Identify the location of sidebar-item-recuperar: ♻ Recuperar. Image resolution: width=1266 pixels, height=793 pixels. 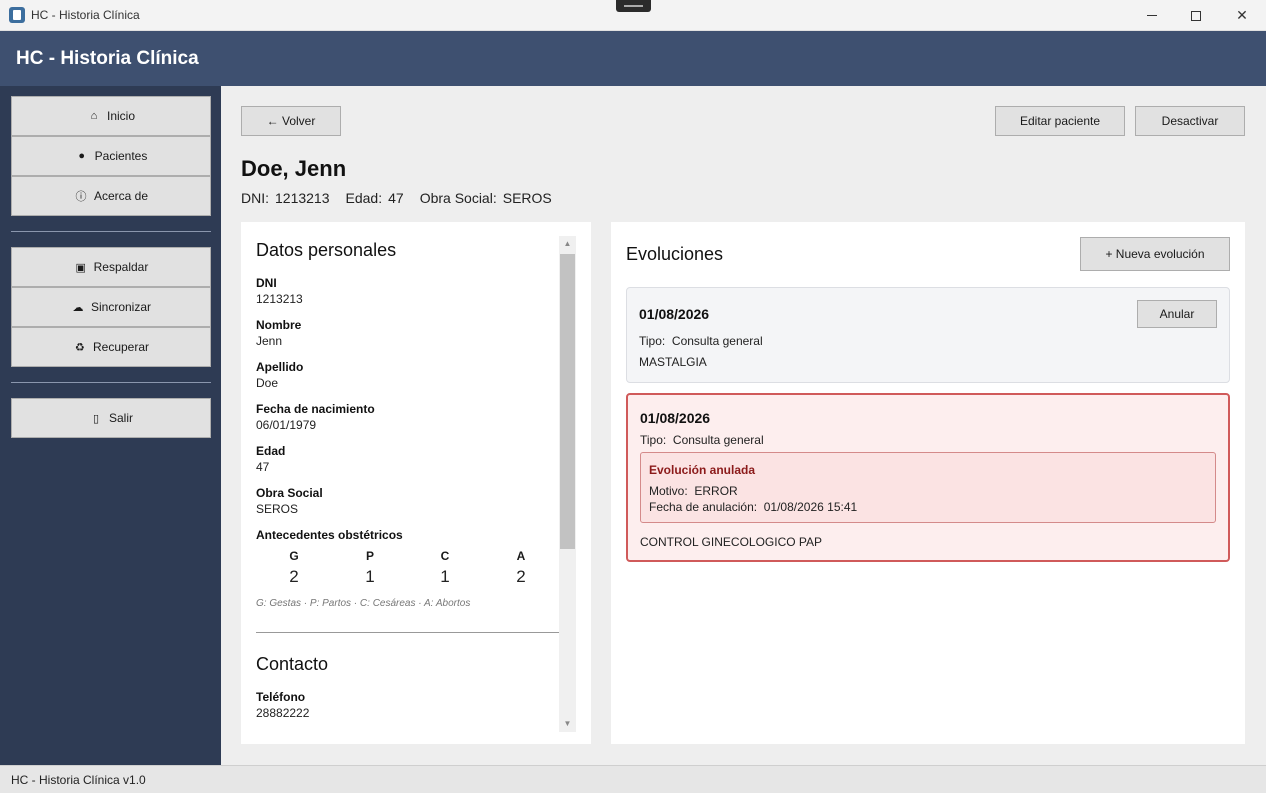
(111, 347).